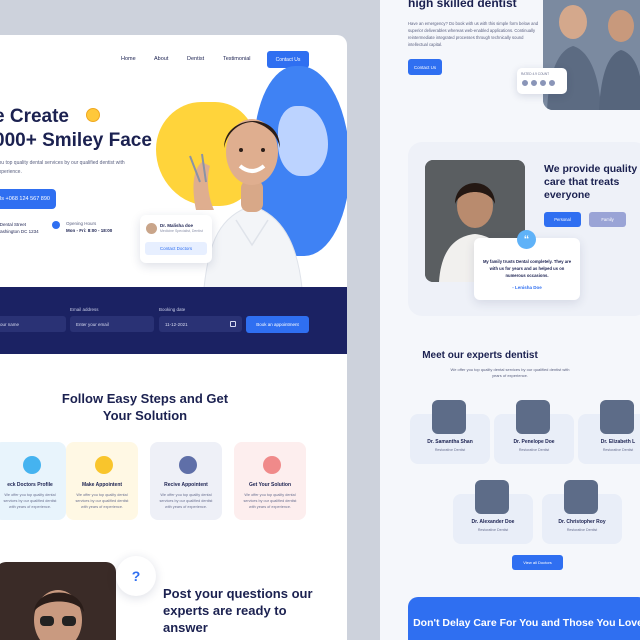 This screenshot has height=640, width=640. I want to click on dentist-photo, so click(58, 601).